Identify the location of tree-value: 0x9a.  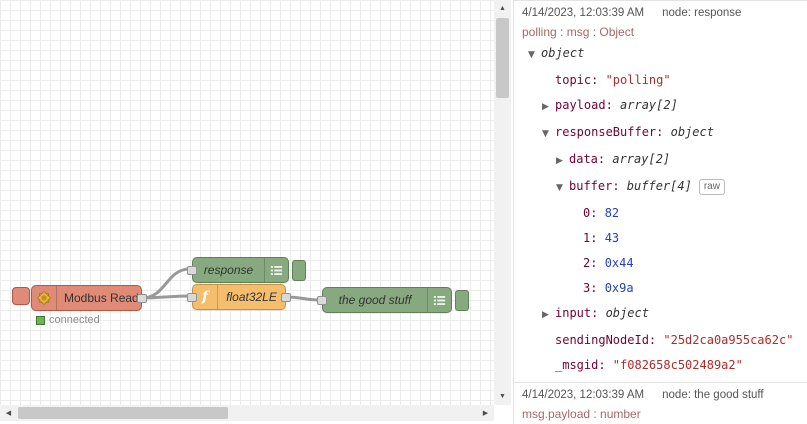
(619, 288).